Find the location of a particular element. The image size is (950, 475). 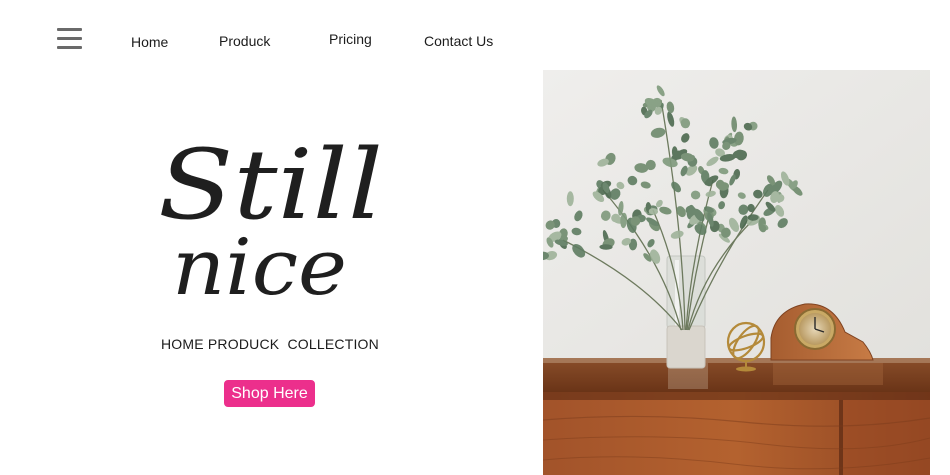

nav-link-product: Produck is located at coordinates (244, 41).